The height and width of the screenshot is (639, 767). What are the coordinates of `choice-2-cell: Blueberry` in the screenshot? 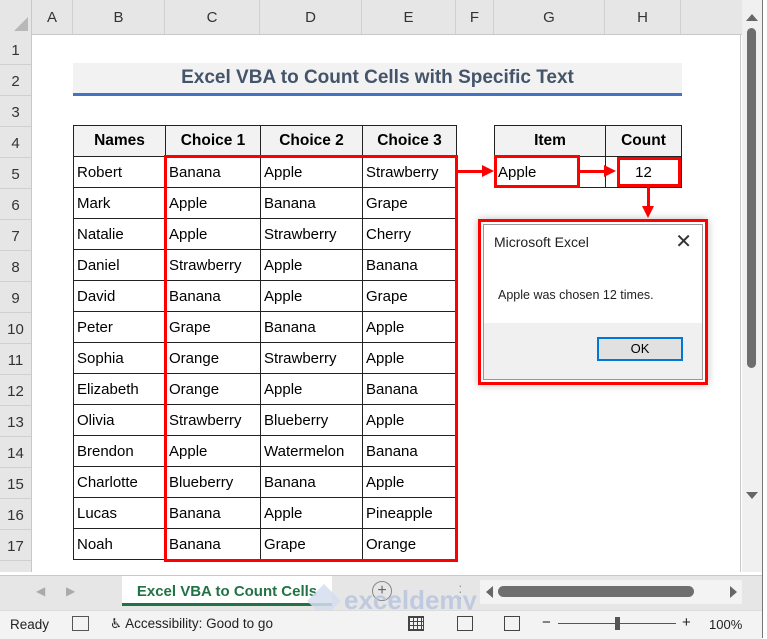 It's located at (311, 420).